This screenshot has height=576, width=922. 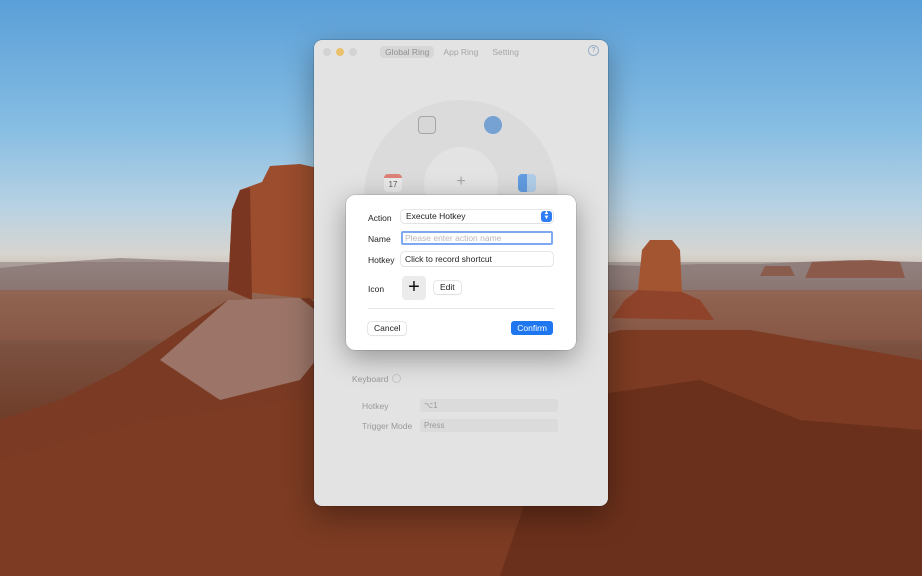 I want to click on record-shortcut-field: Click to record shortcut, so click(x=477, y=259).